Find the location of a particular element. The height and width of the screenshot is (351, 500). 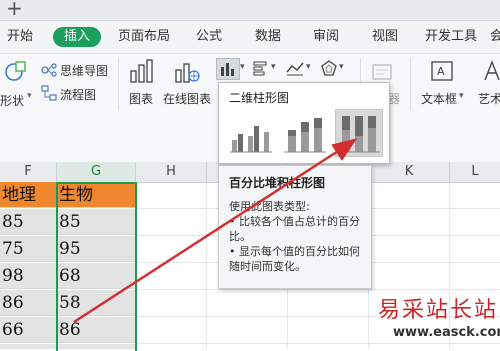

cell-header-f: 地理 is located at coordinates (28, 195).